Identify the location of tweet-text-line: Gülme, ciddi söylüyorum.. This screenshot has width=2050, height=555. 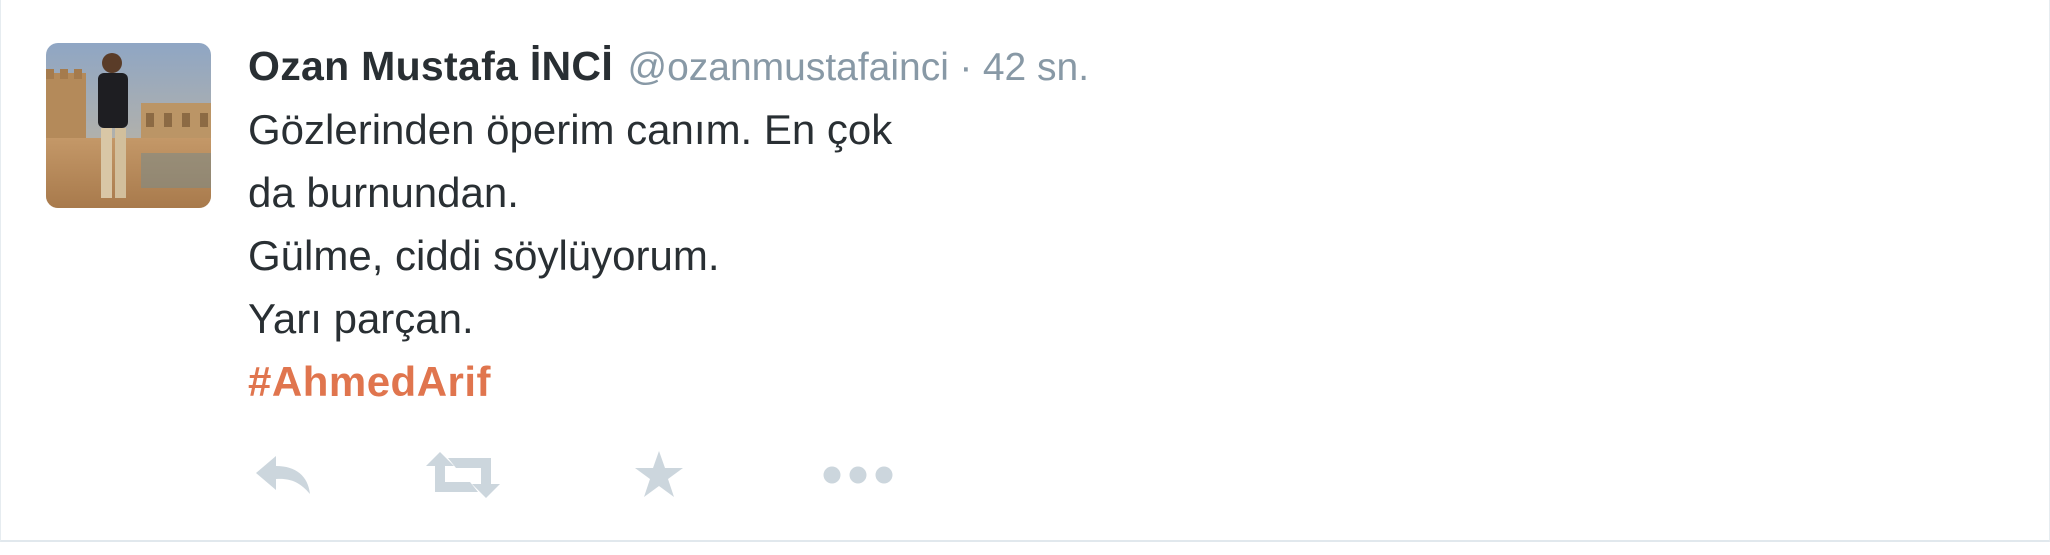
(484, 255).